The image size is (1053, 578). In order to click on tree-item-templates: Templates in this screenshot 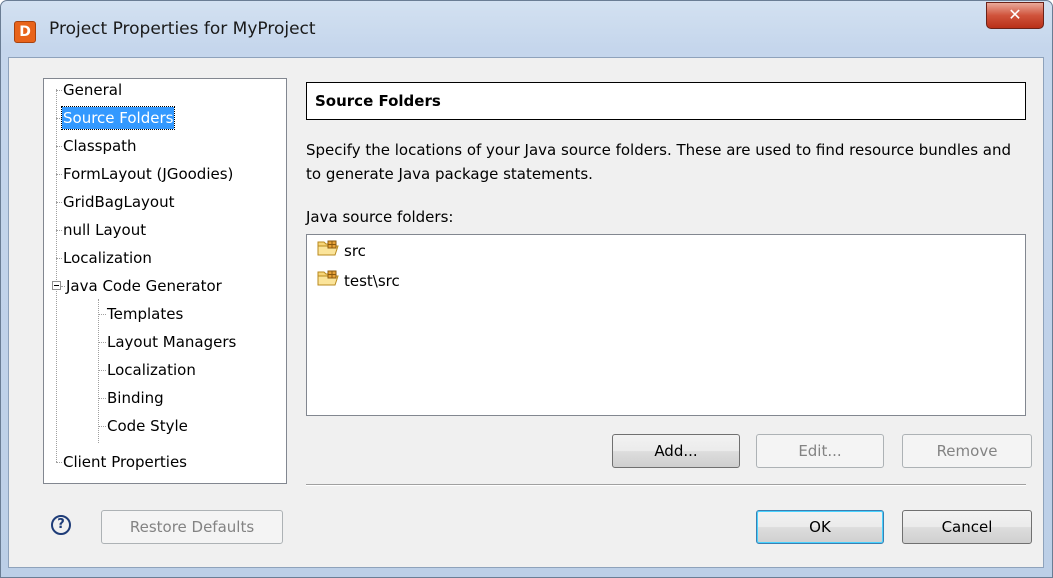, I will do `click(145, 314)`.